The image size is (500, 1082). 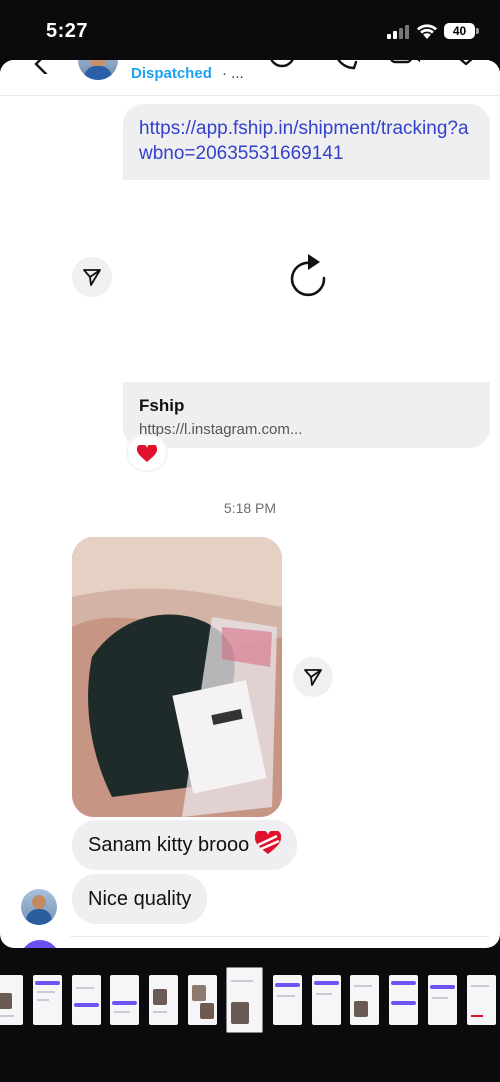 What do you see at coordinates (171, 73) in the screenshot?
I see `chat-status: Dispatched` at bounding box center [171, 73].